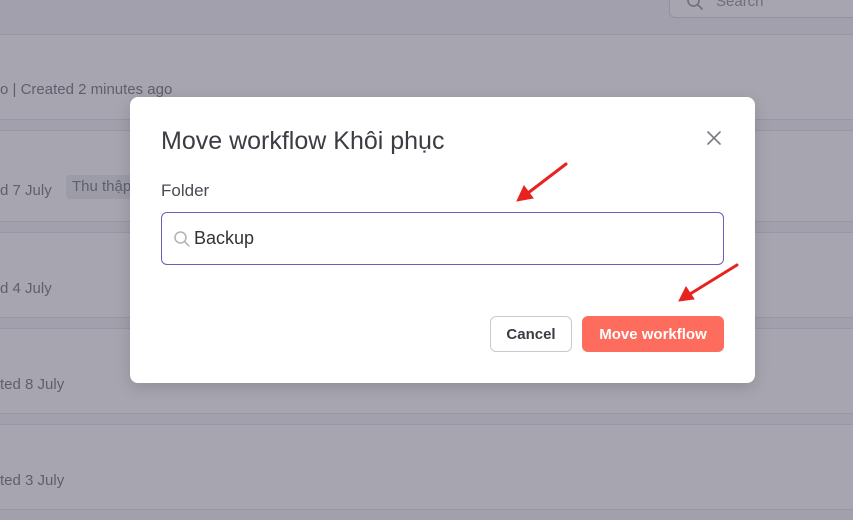 Image resolution: width=853 pixels, height=520 pixels. I want to click on folder-label: Folder, so click(185, 190).